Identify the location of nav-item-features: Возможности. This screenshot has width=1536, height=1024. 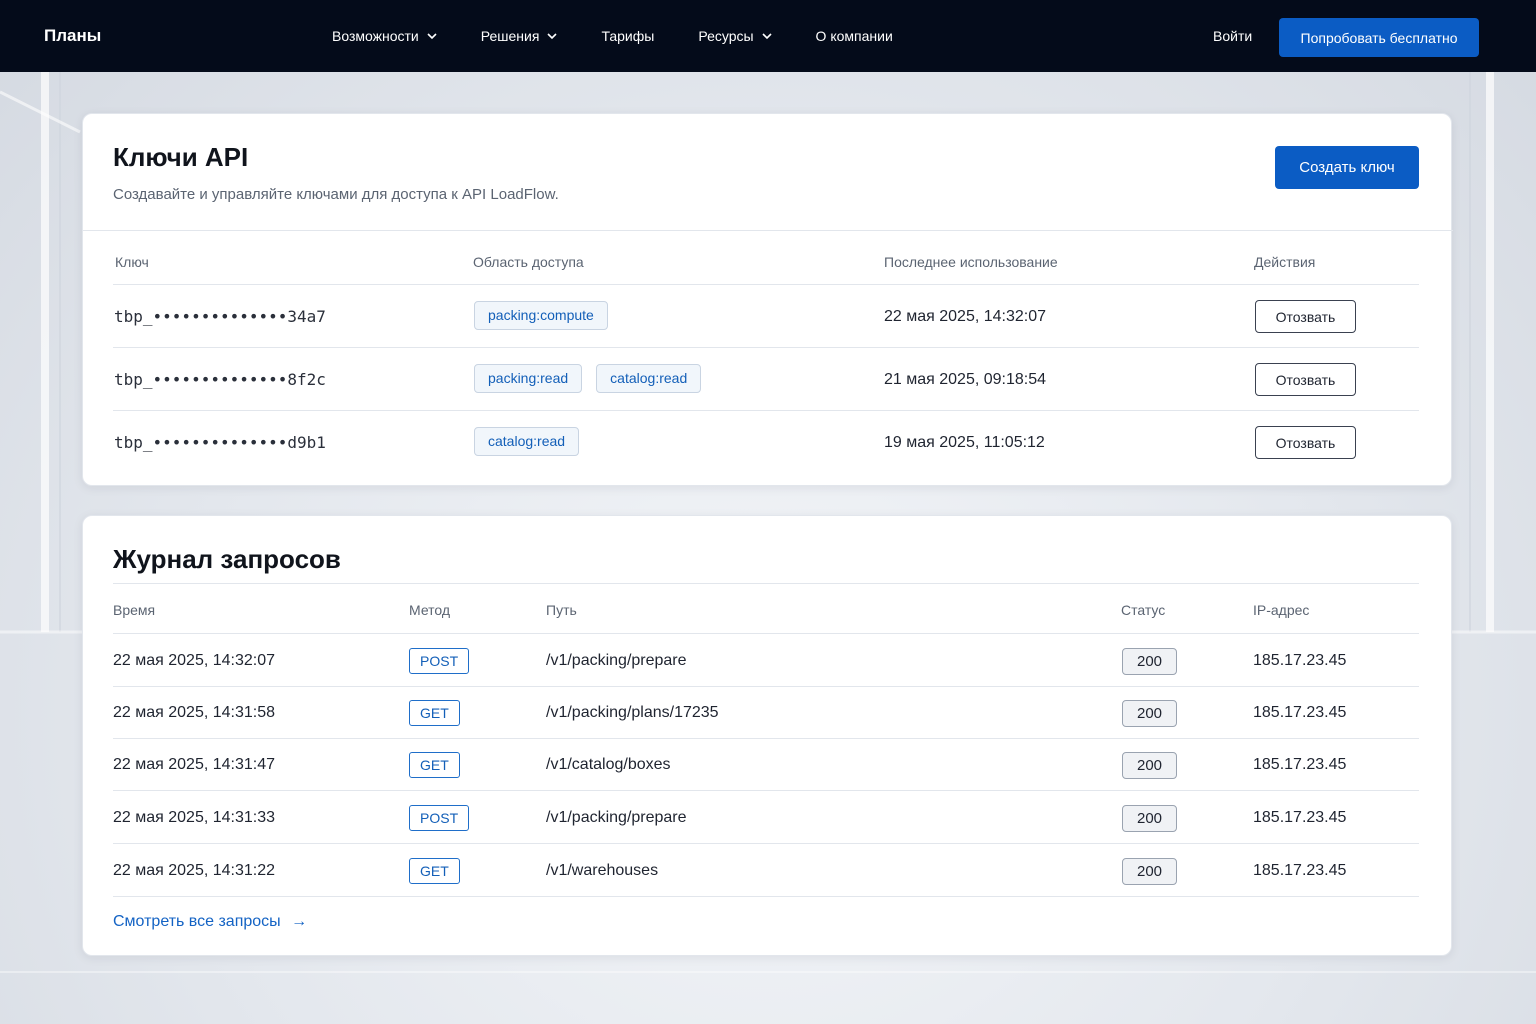
(384, 36).